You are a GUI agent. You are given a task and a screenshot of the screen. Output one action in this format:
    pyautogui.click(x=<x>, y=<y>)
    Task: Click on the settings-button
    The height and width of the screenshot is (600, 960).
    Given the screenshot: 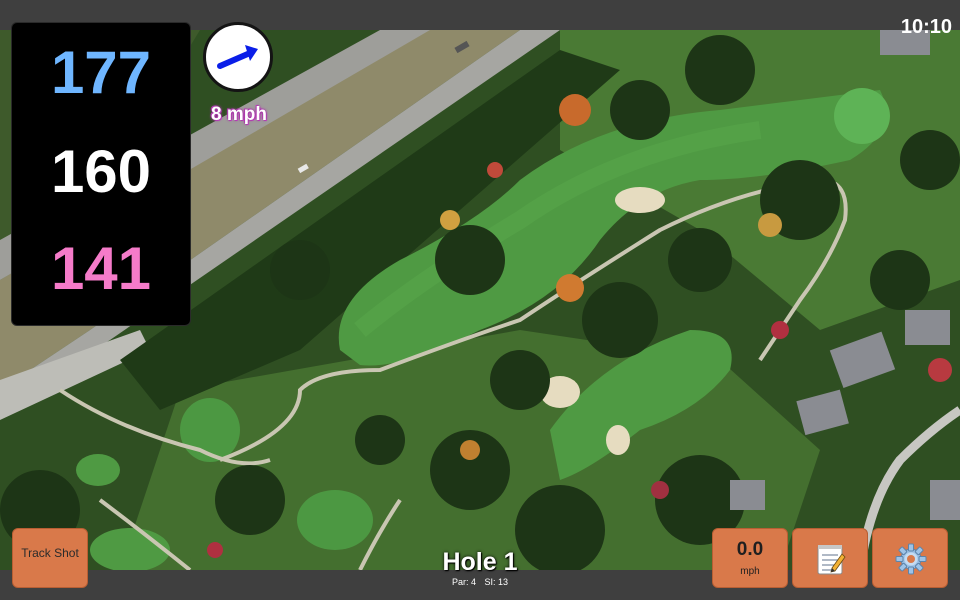 What is the action you would take?
    pyautogui.click(x=910, y=558)
    